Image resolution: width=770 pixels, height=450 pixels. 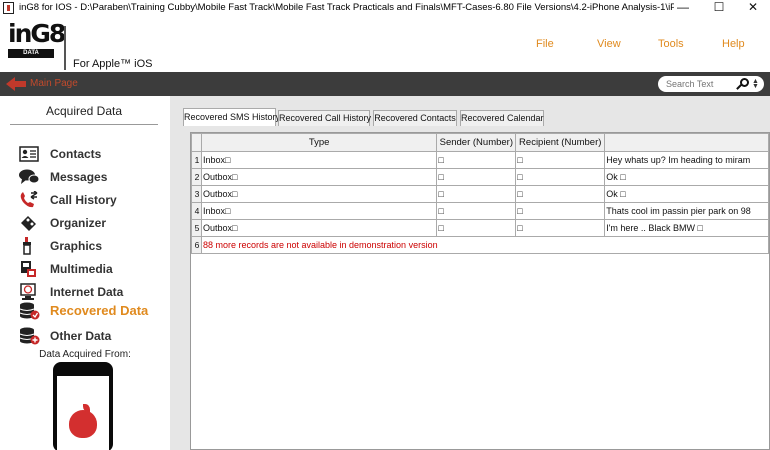 I want to click on sidebar-item-label: Graphics, so click(x=76, y=246).